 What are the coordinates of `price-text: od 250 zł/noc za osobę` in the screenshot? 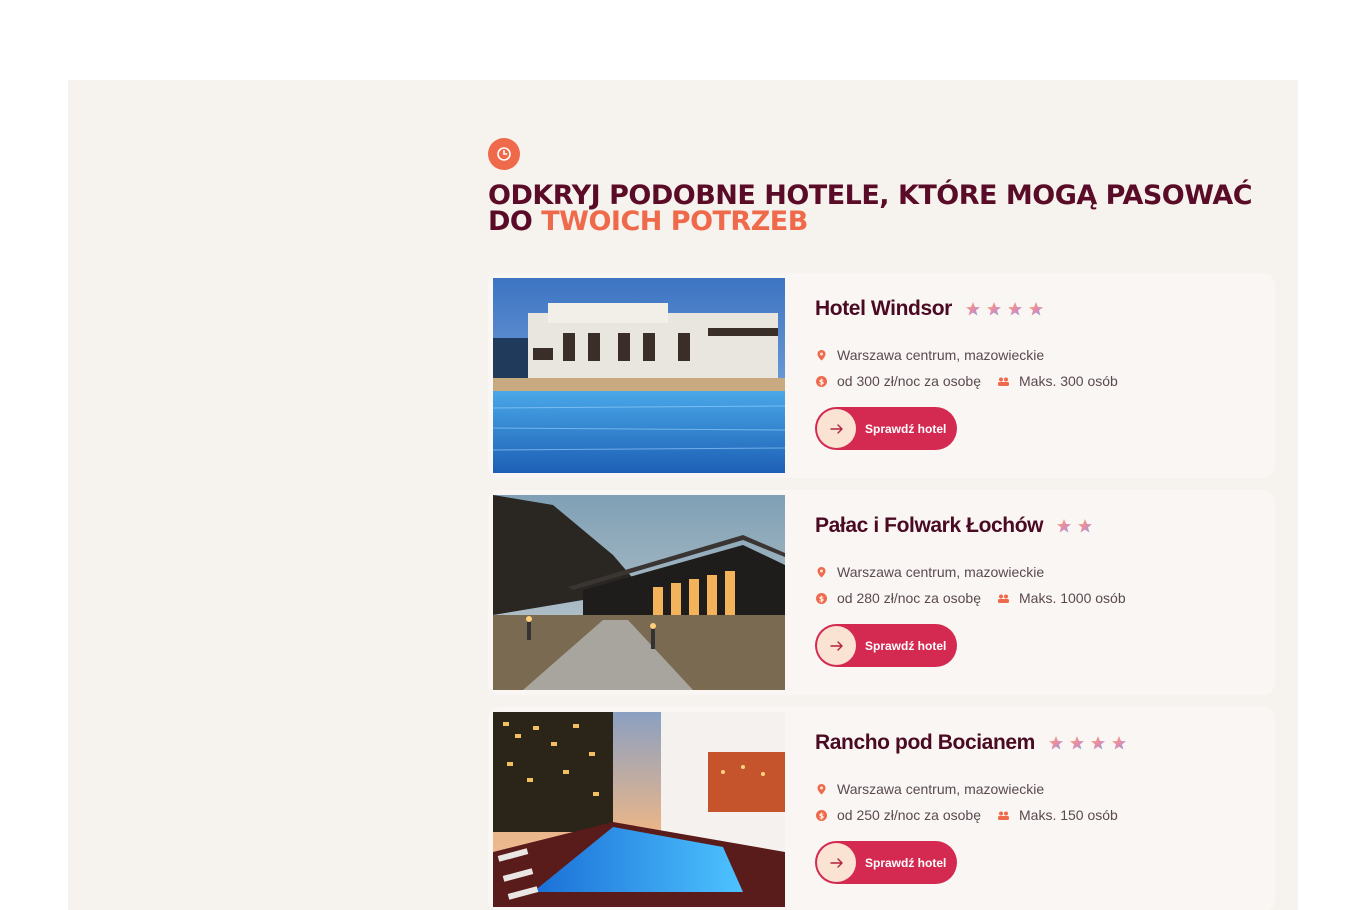 It's located at (909, 815).